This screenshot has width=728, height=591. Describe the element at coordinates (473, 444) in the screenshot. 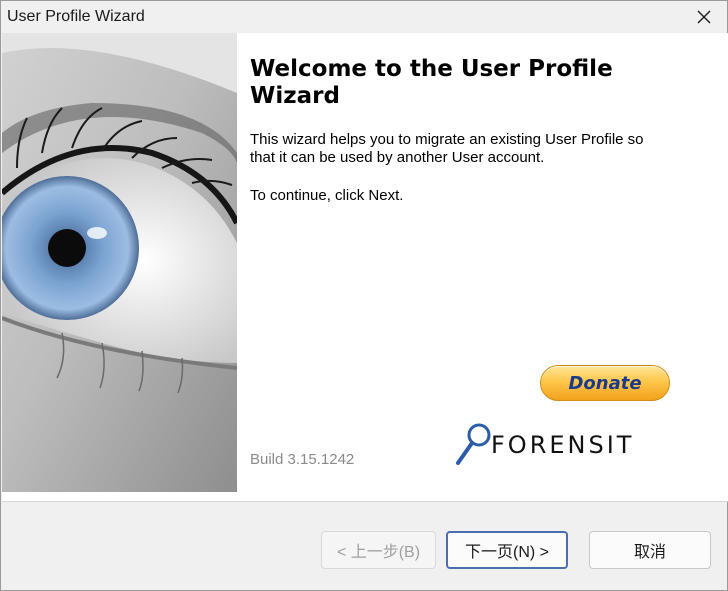

I see `magnifier-icon` at that location.